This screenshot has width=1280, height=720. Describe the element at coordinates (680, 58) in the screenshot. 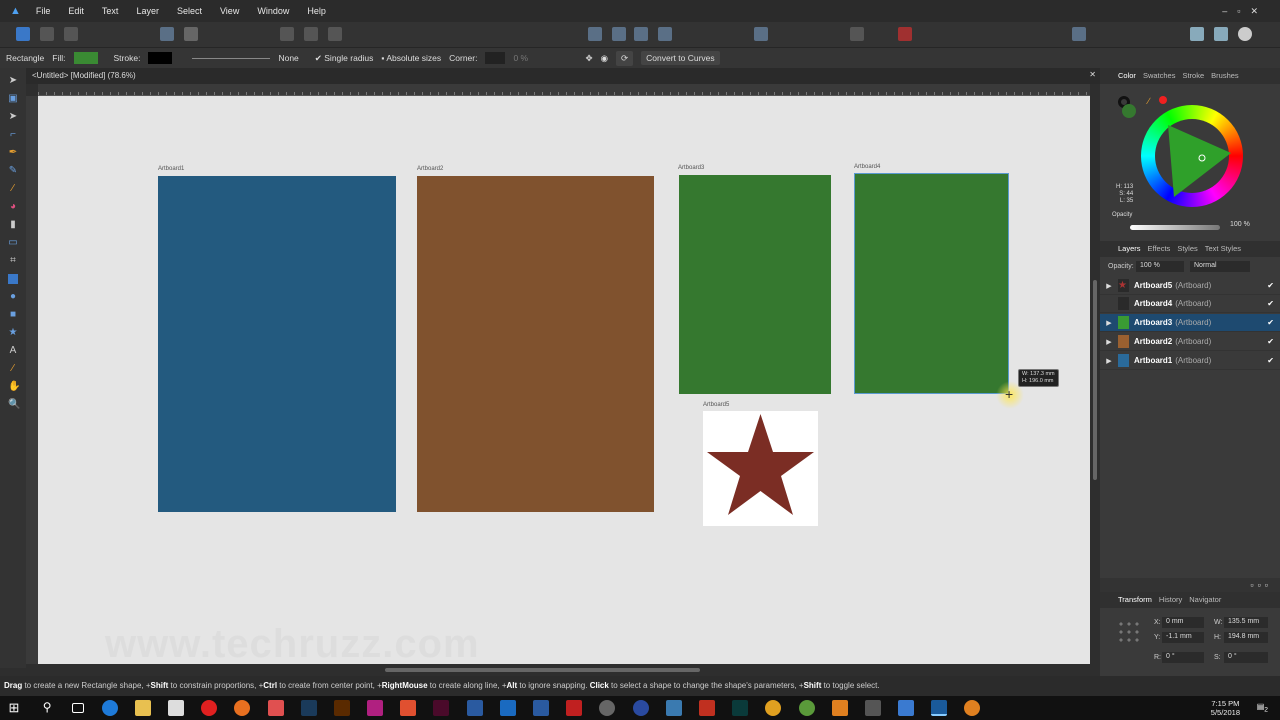

I see `convert-to-curves-button: Convert to Curves` at that location.